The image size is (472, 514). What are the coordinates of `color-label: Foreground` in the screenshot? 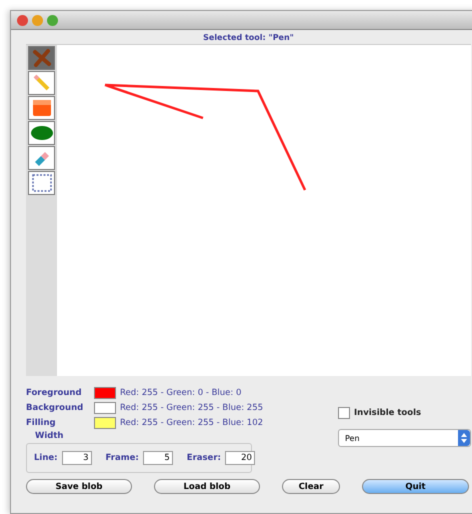 It's located at (54, 393).